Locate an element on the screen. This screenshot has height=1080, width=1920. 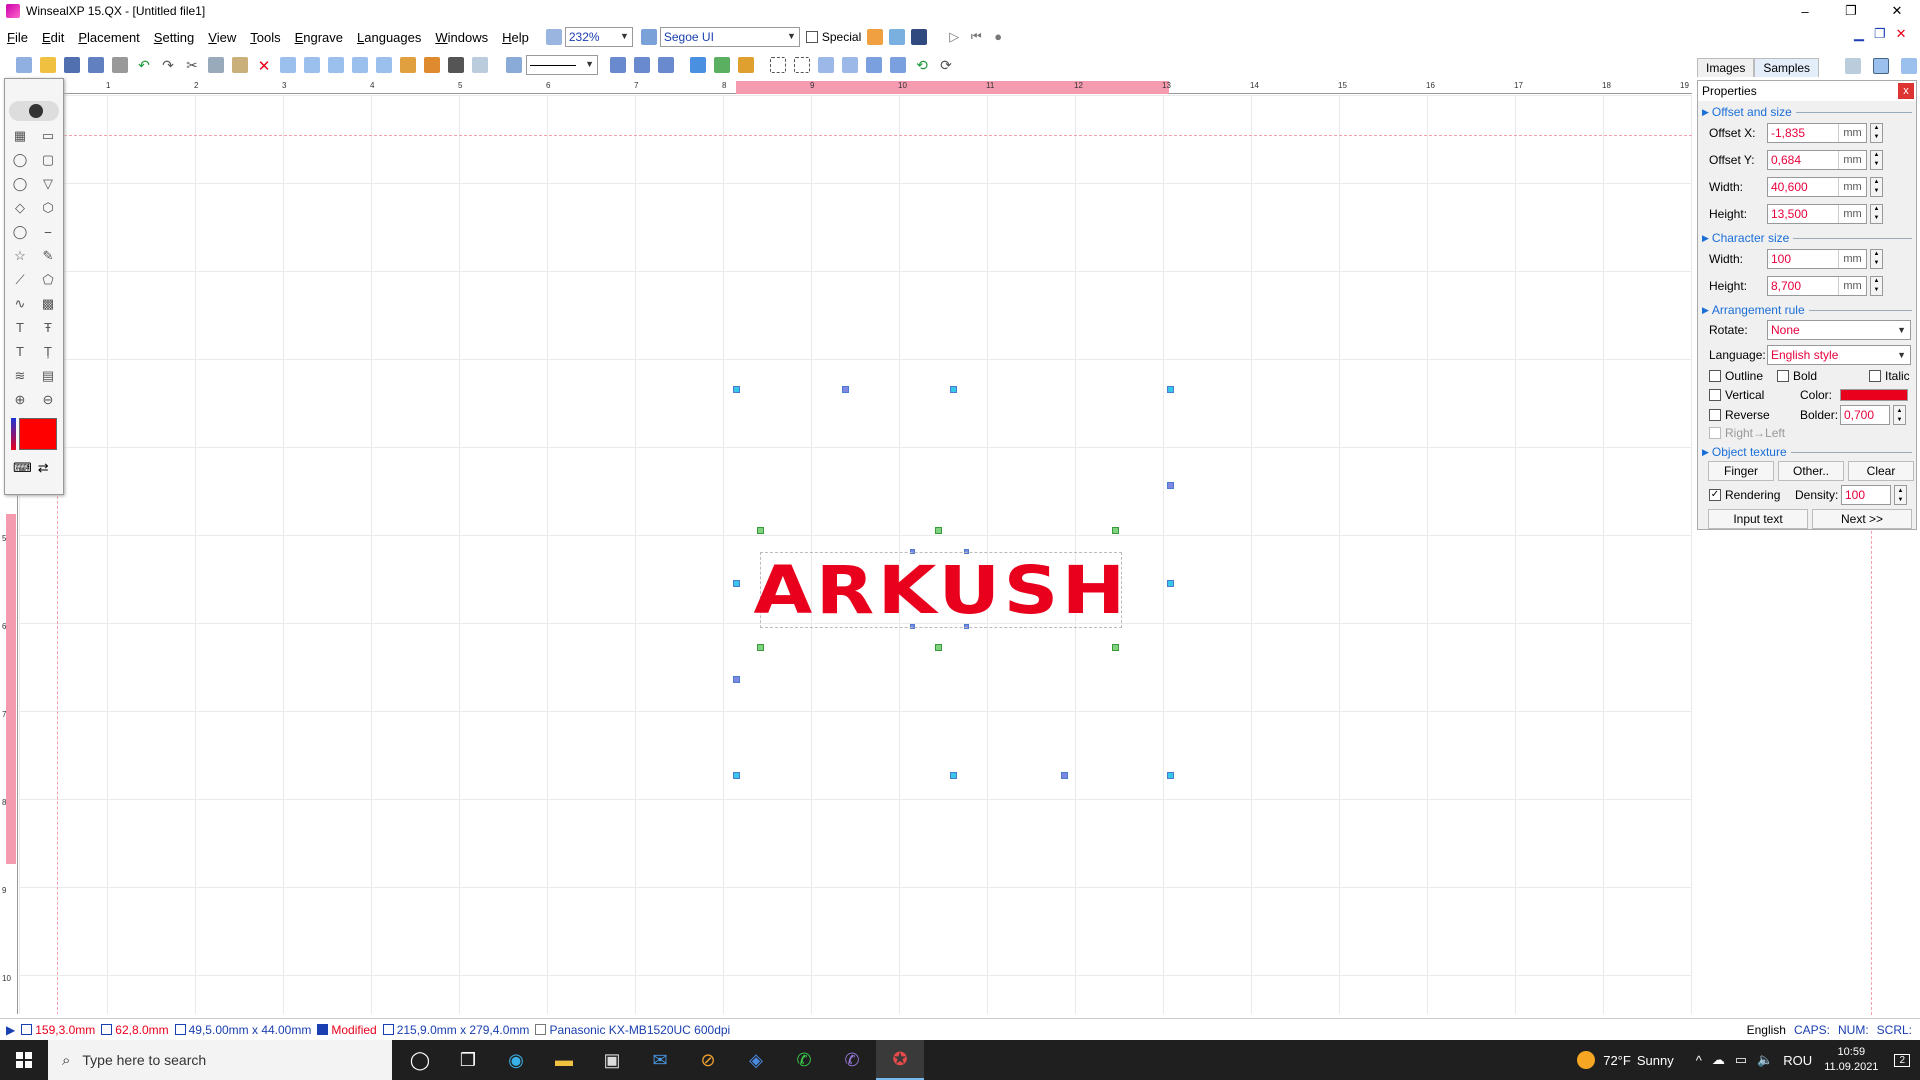
mail-icon: ✉ is located at coordinates (660, 1060).